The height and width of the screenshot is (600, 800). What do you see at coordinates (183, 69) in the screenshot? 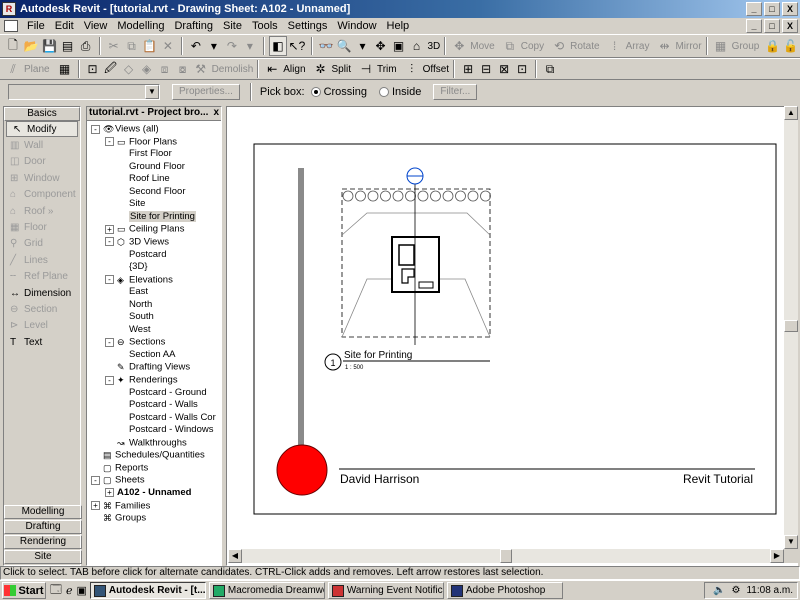
I see `unjoin-icon: ⧇` at bounding box center [183, 69].